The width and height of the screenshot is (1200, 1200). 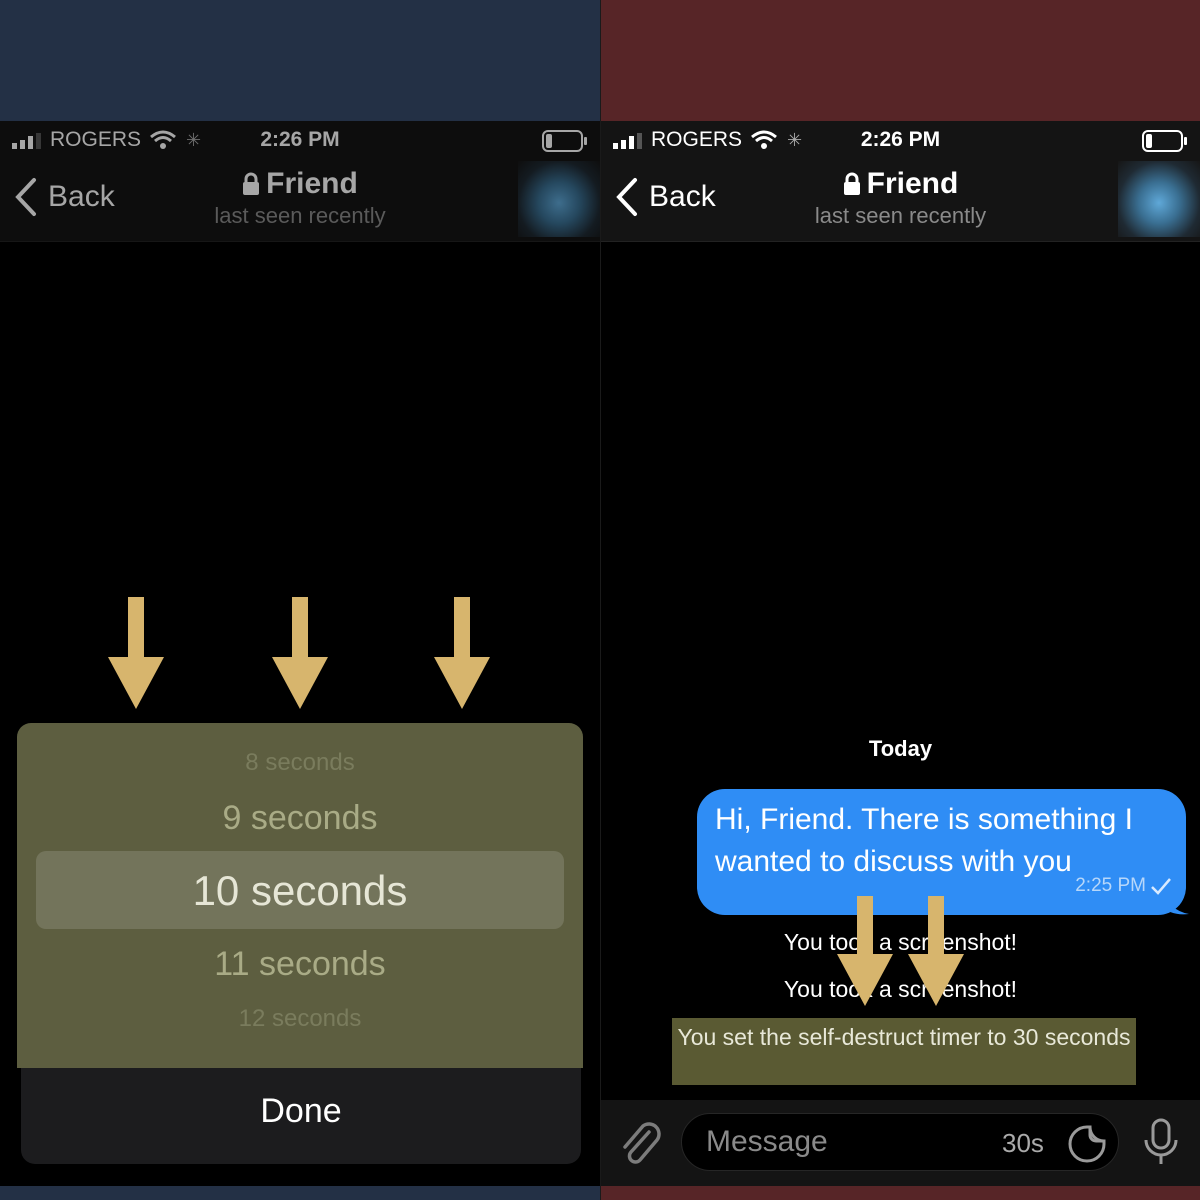 What do you see at coordinates (851, 183) in the screenshot?
I see `lock-icon` at bounding box center [851, 183].